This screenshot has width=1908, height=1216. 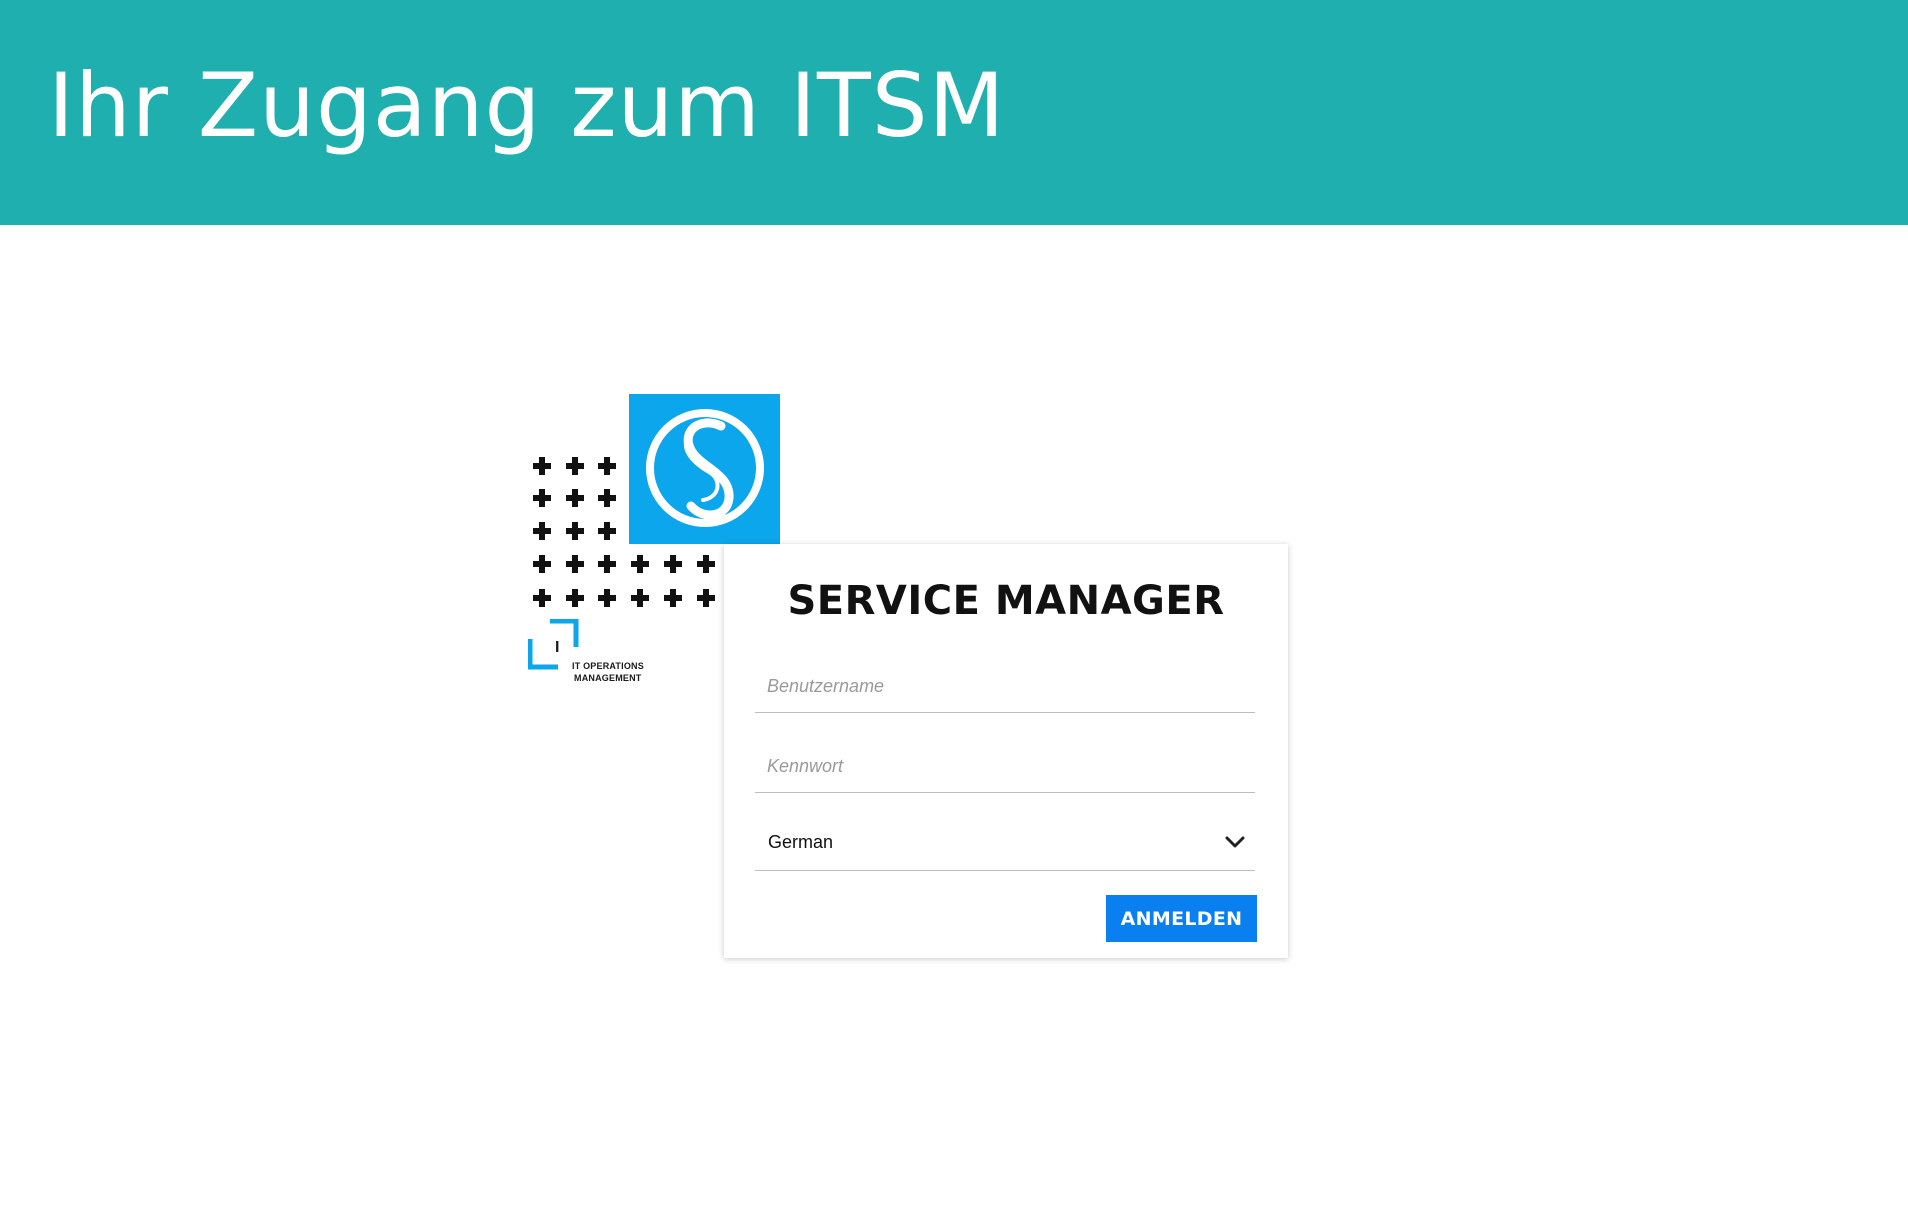 I want to click on username-input, so click(x=1005, y=686).